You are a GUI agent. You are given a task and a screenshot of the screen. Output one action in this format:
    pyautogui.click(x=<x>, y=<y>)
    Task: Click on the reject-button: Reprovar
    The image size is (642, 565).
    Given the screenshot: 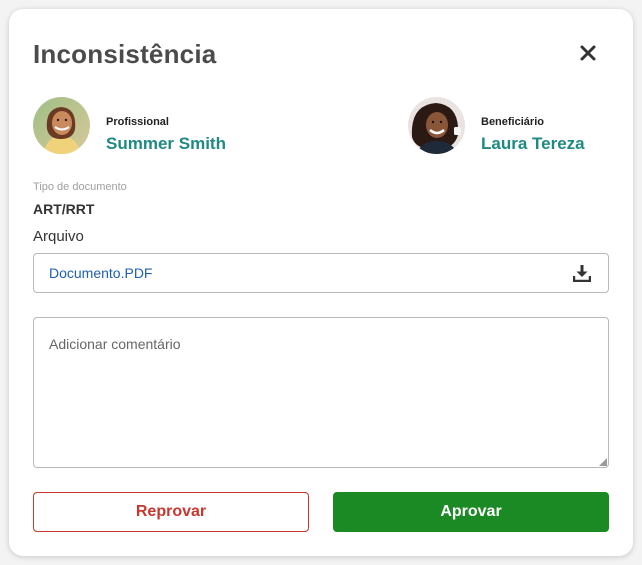 What is the action you would take?
    pyautogui.click(x=171, y=512)
    